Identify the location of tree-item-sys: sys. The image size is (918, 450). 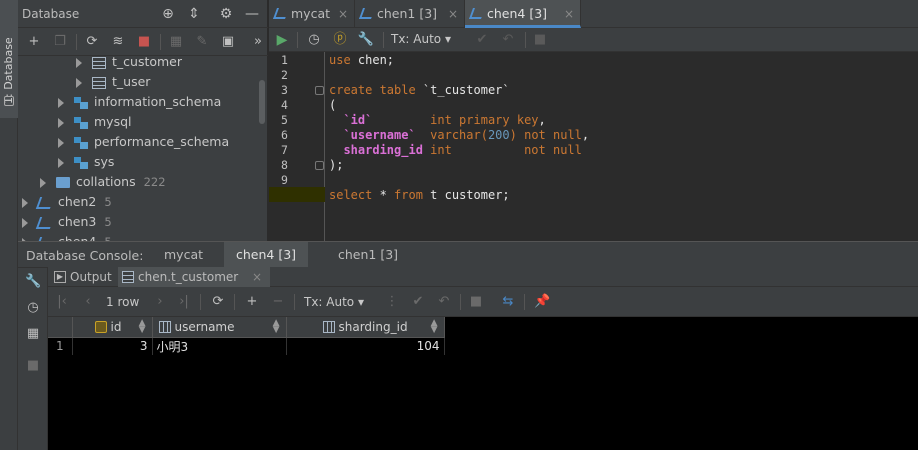
(86, 162).